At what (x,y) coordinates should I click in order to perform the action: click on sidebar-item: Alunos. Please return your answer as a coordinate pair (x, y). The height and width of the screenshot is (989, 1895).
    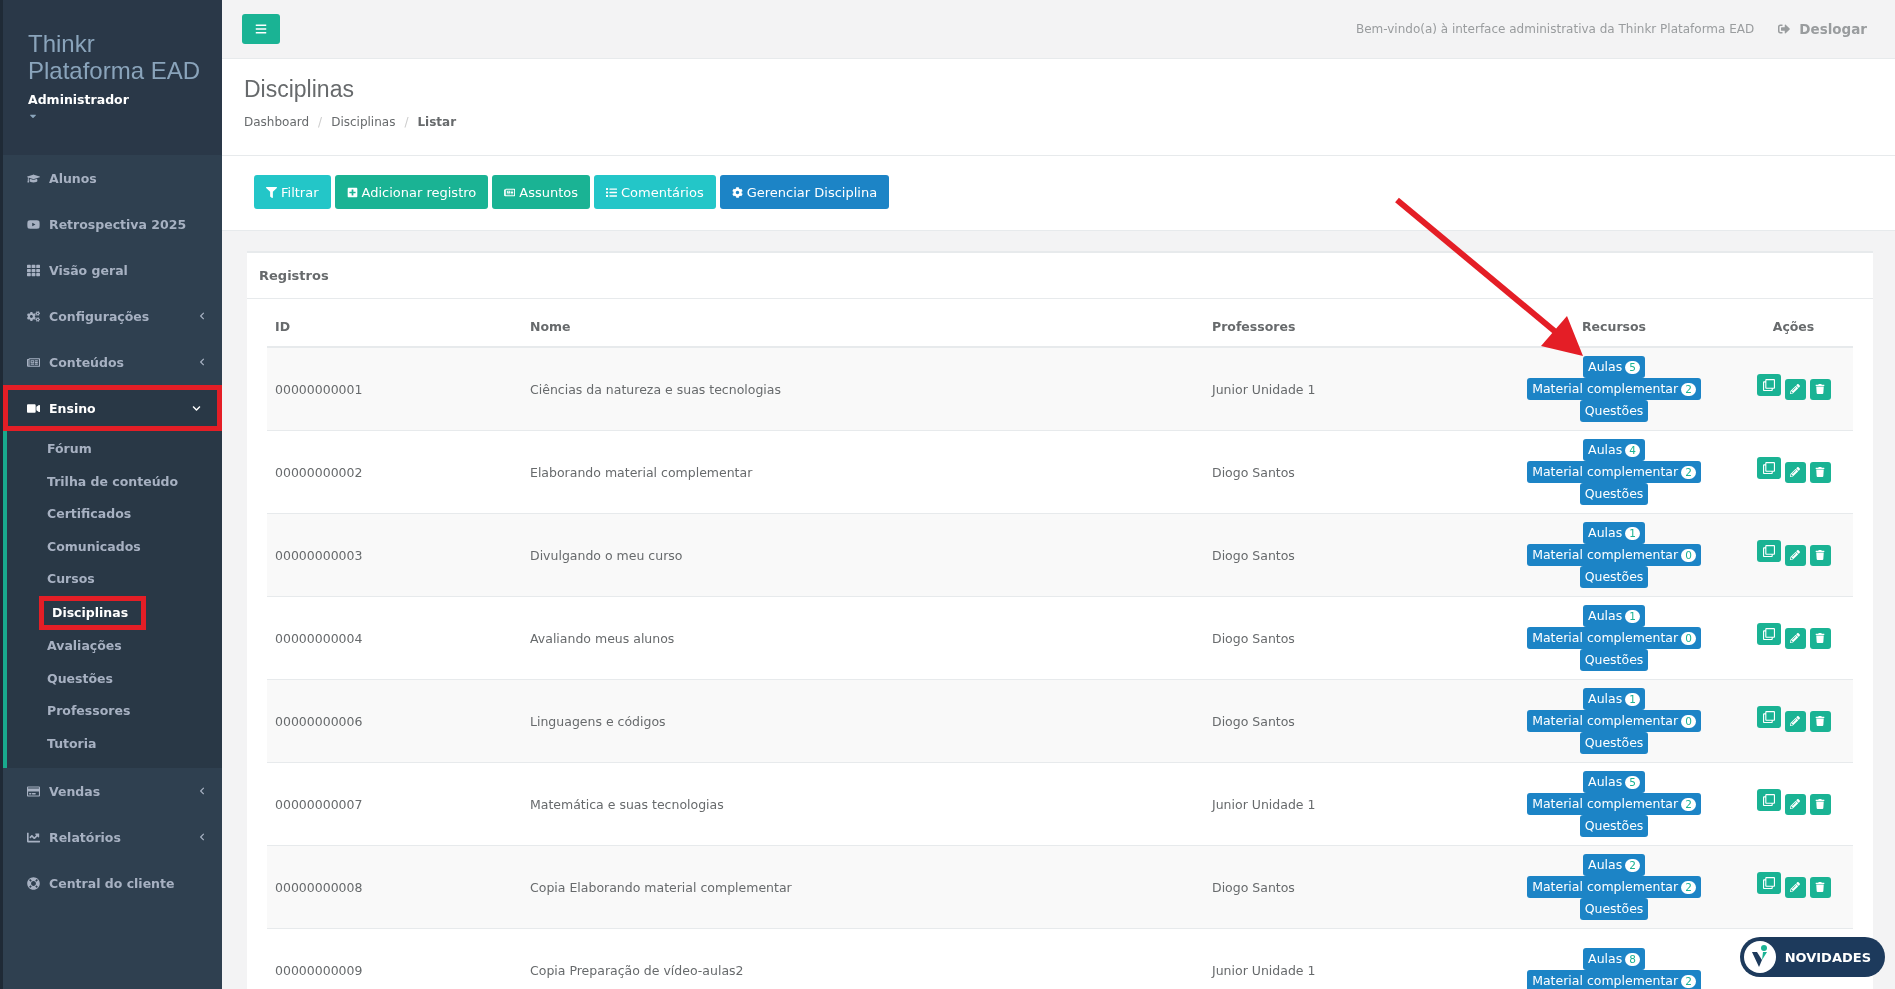
    Looking at the image, I should click on (112, 178).